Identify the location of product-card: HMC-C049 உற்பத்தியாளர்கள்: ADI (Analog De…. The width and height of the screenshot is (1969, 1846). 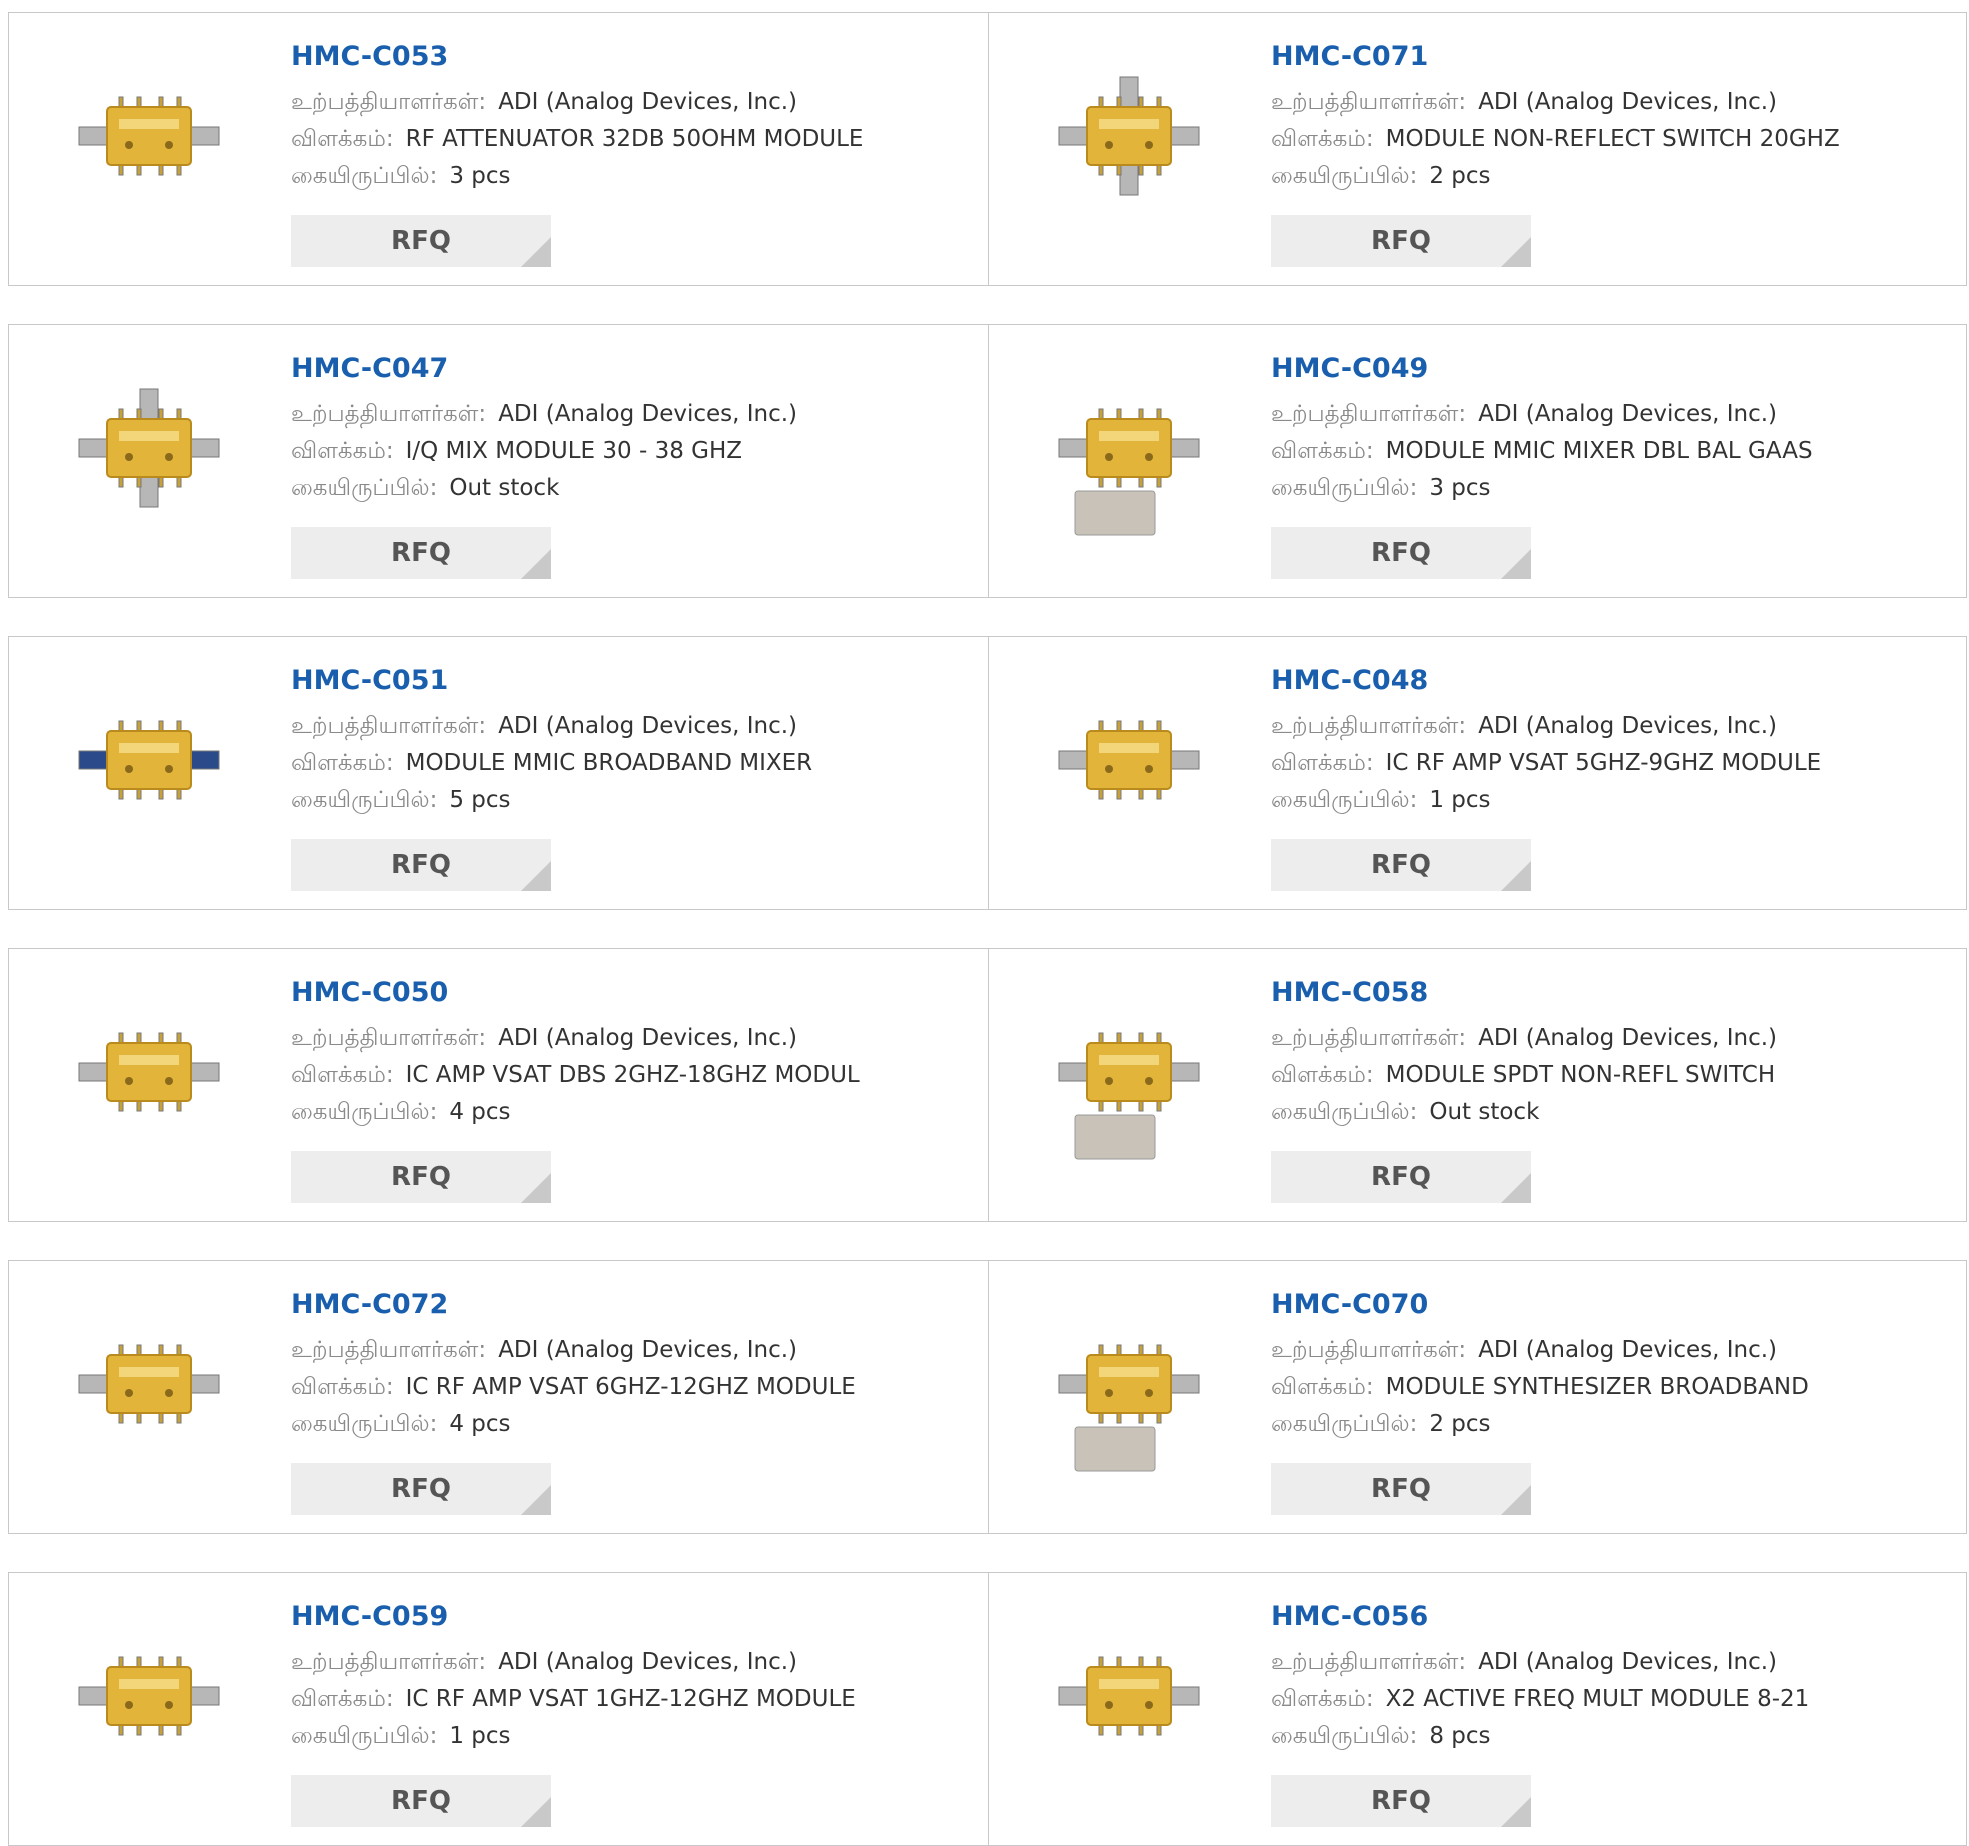
(1477, 461).